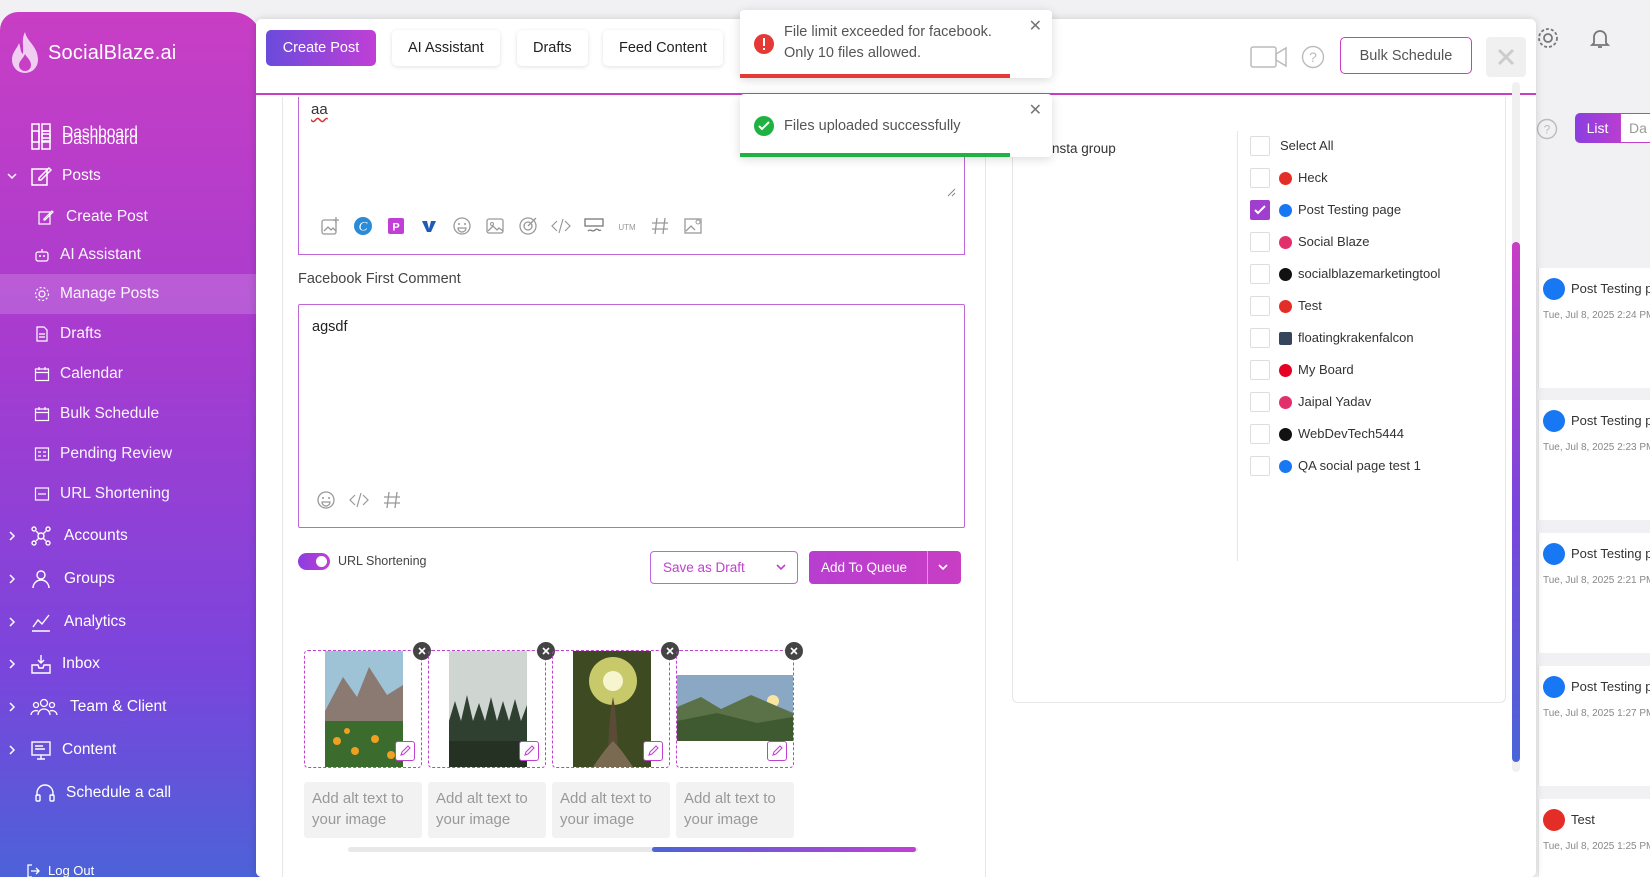  What do you see at coordinates (1506, 57) in the screenshot?
I see `close-modal-button` at bounding box center [1506, 57].